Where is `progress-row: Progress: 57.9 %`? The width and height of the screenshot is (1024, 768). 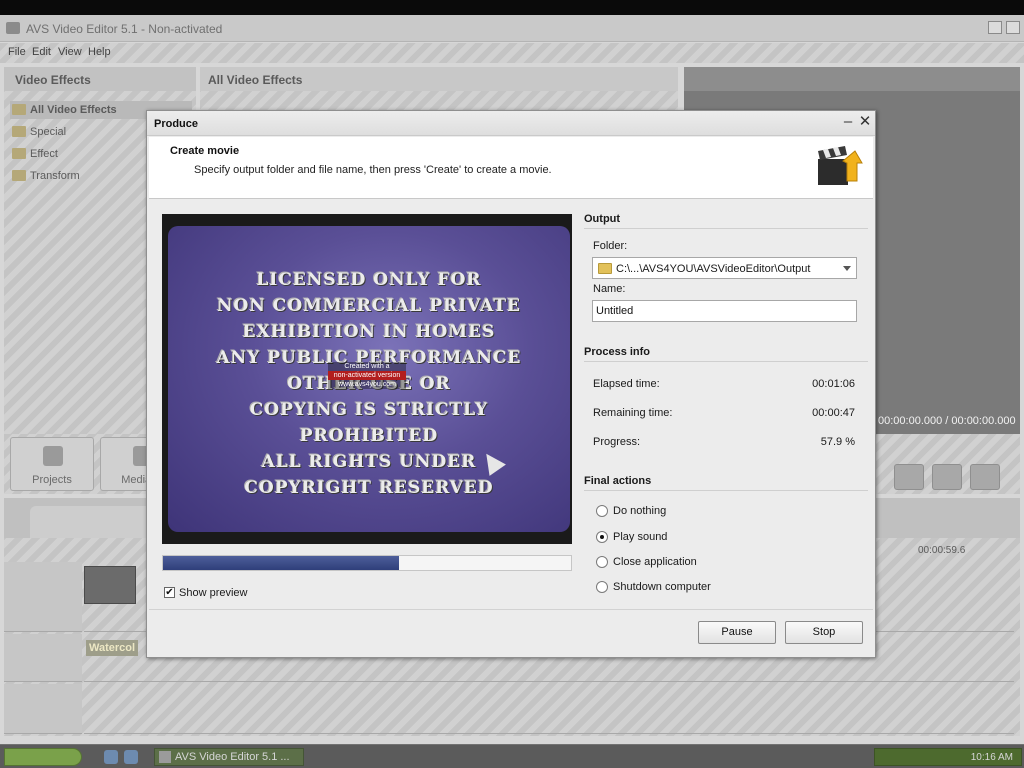
progress-row: Progress: 57.9 % is located at coordinates (724, 442).